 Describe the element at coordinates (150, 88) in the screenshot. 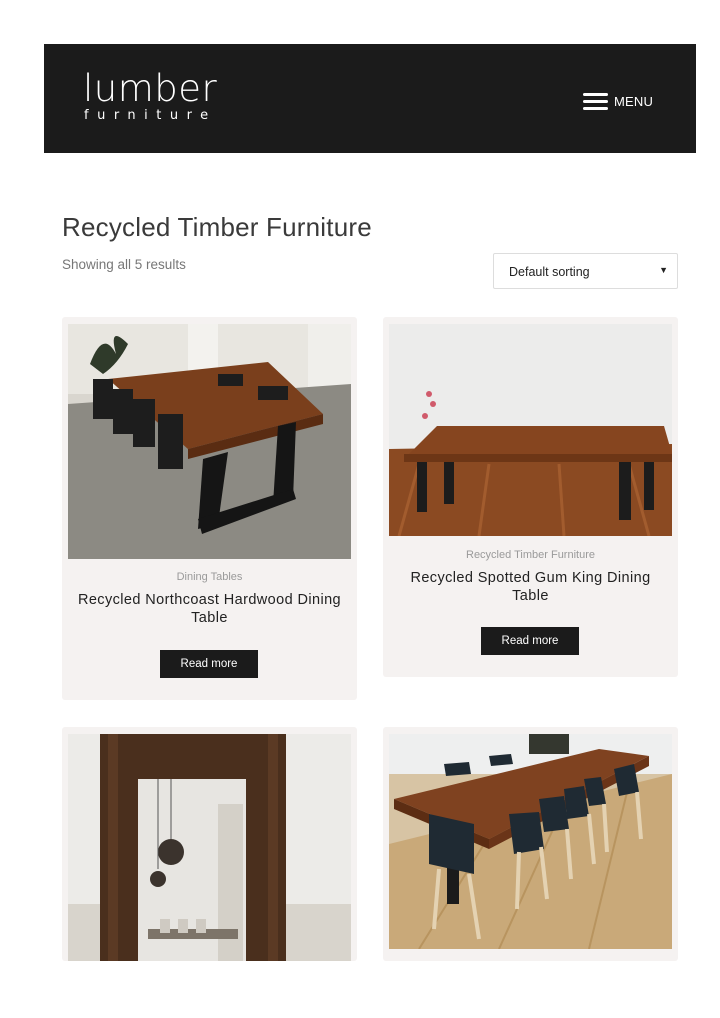

I see `logo-wordmark: lumber` at that location.